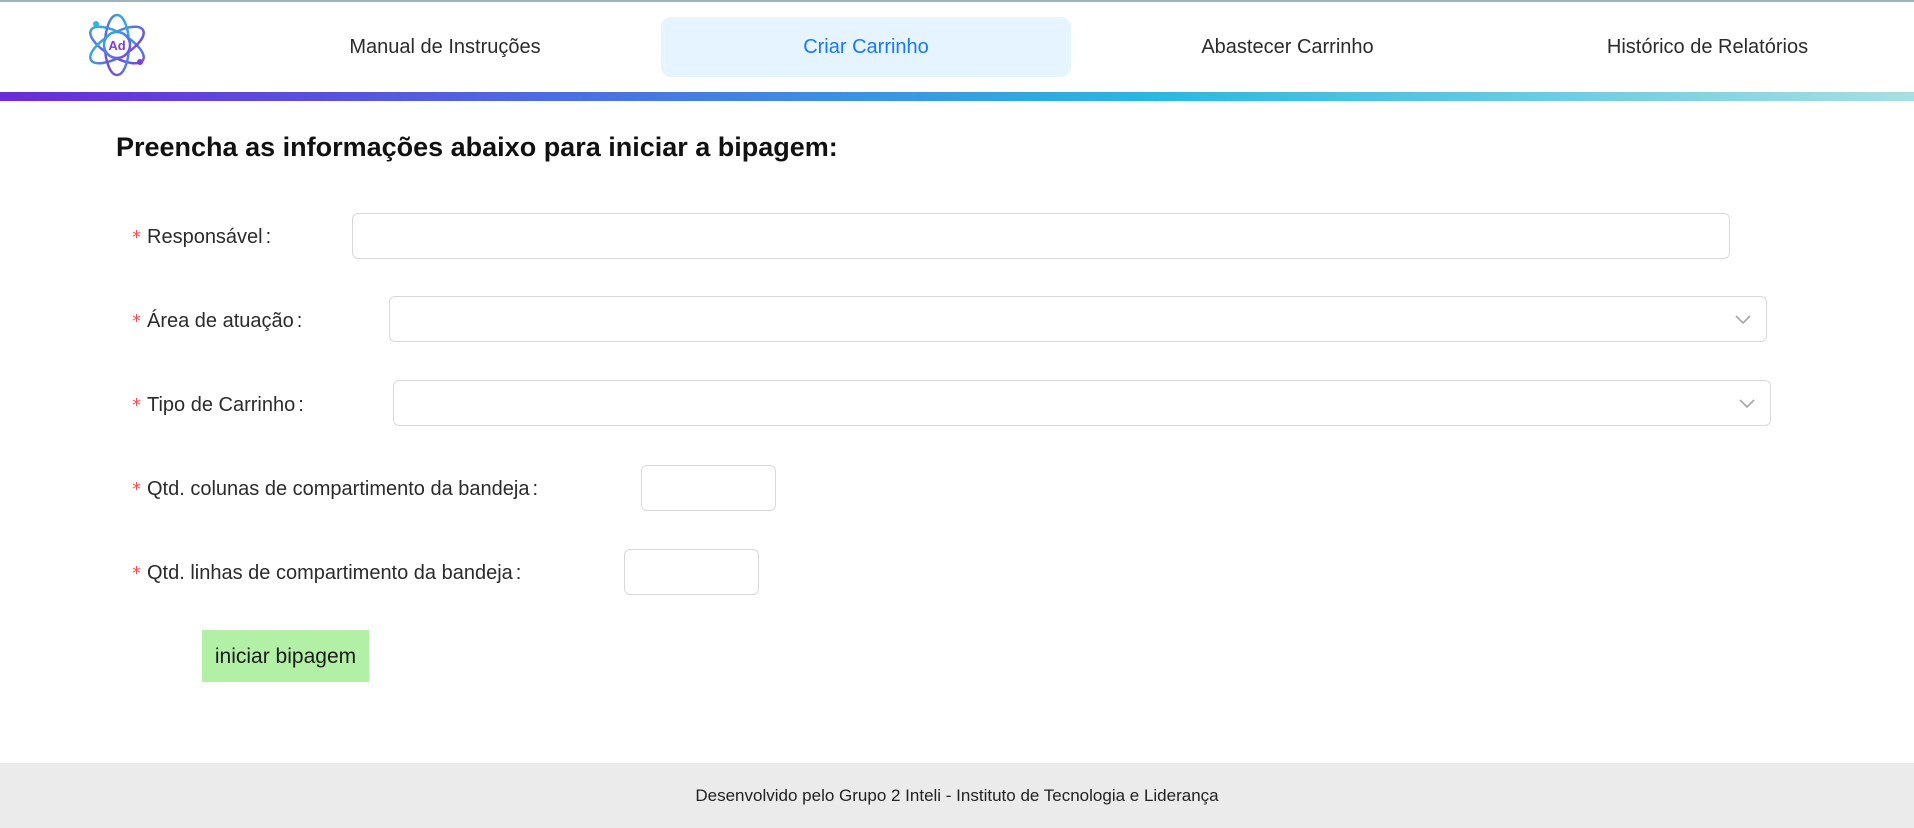 This screenshot has width=1914, height=828. I want to click on field-label-area-de-atuacao: * Área de atuação:, so click(217, 321).